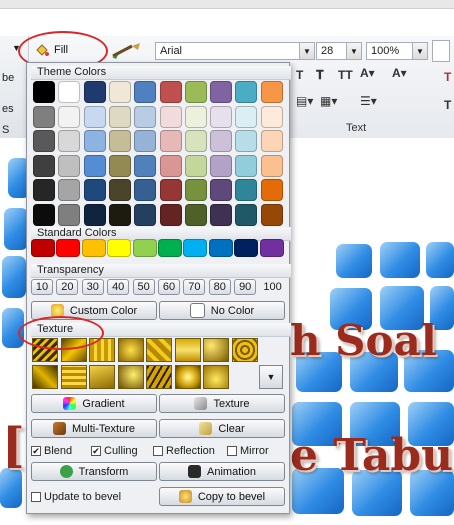 This screenshot has width=454, height=525. What do you see at coordinates (447, 77) in the screenshot?
I see `text-icon: T` at bounding box center [447, 77].